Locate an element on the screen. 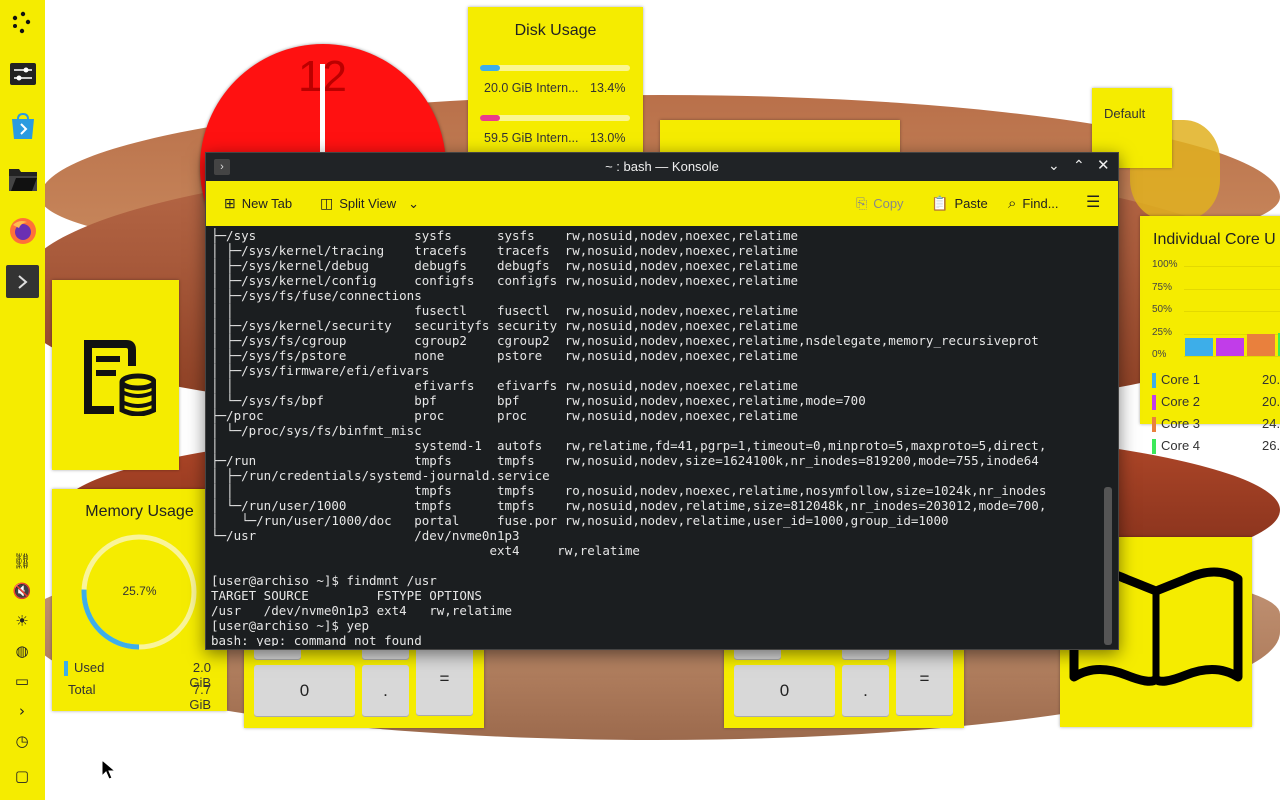 The height and width of the screenshot is (800, 1280). split-view-button: ◫ Split View ⌄ is located at coordinates (369, 203).